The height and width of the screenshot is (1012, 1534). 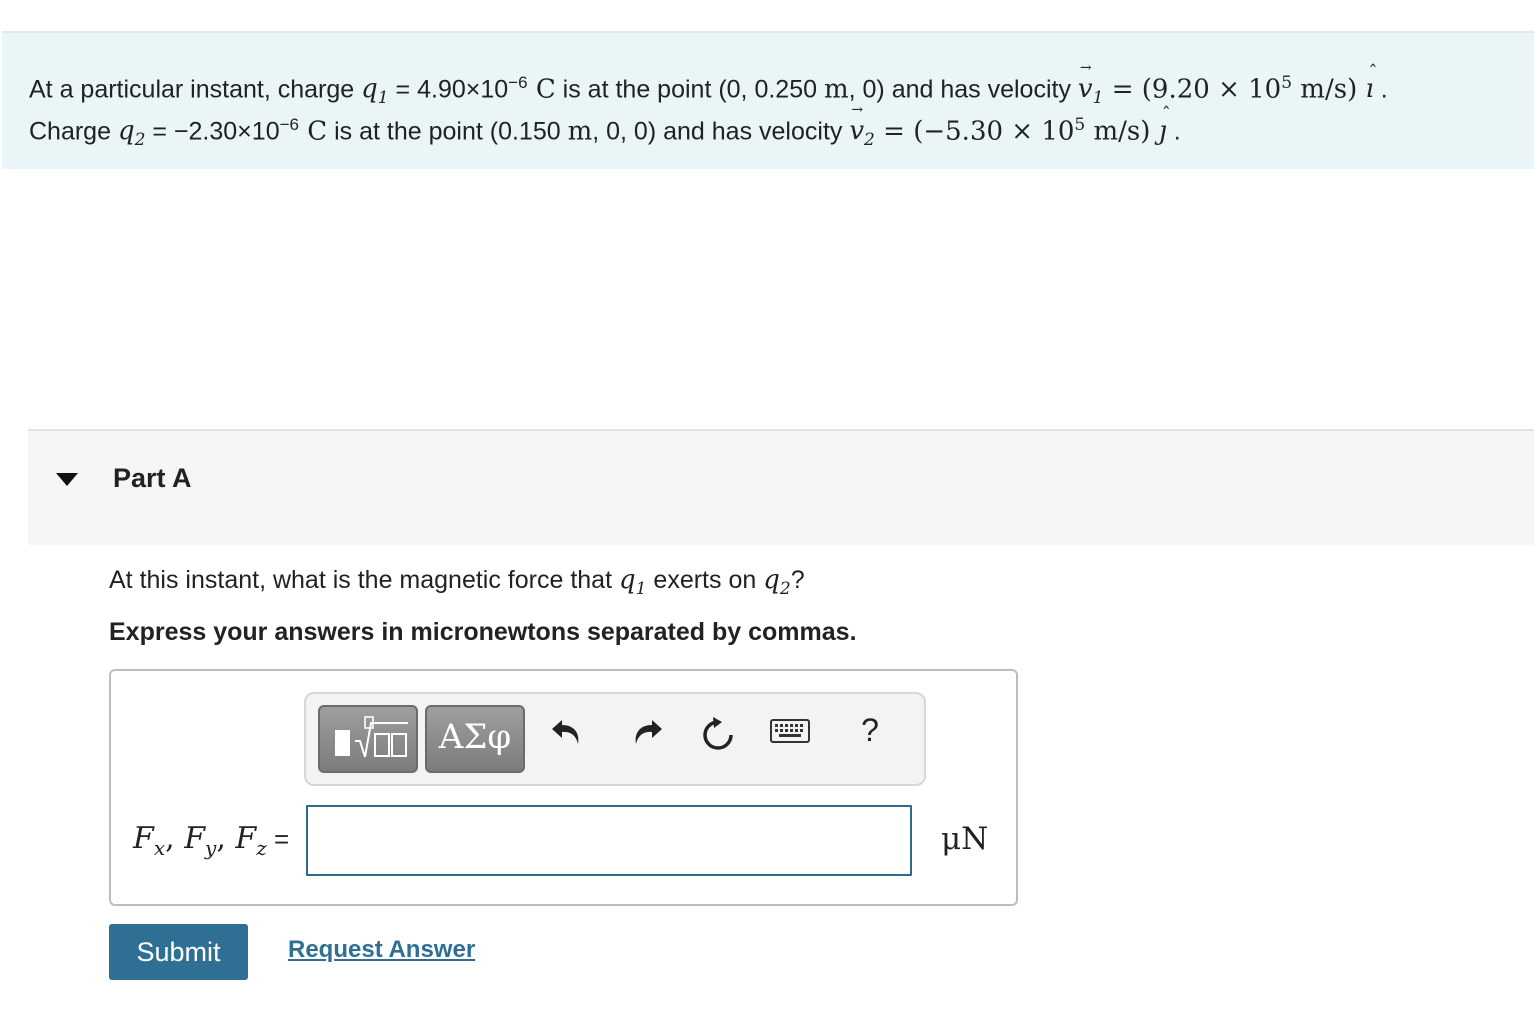 I want to click on text: is at the point (0.150, so click(x=447, y=131).